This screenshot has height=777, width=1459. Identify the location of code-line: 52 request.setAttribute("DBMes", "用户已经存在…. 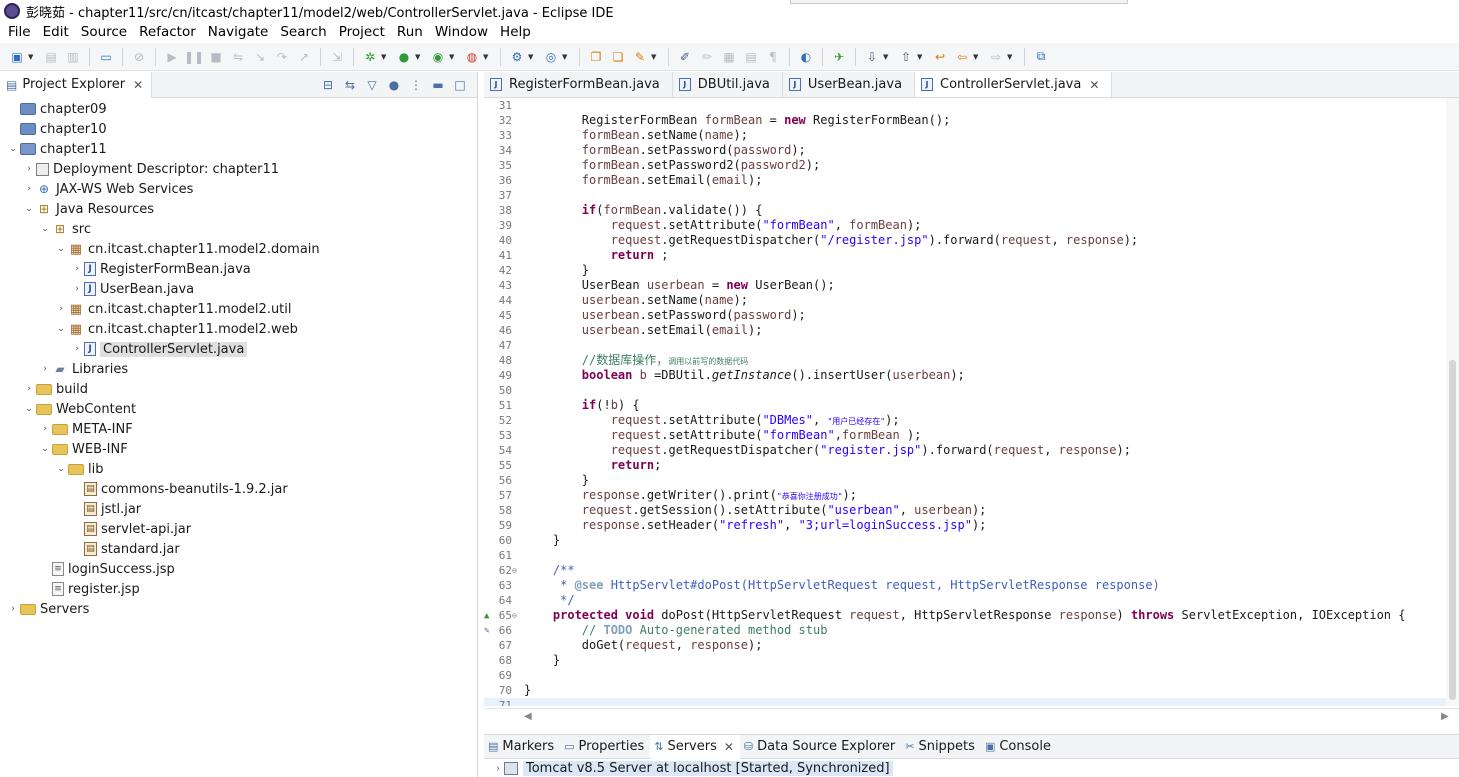
(971, 420).